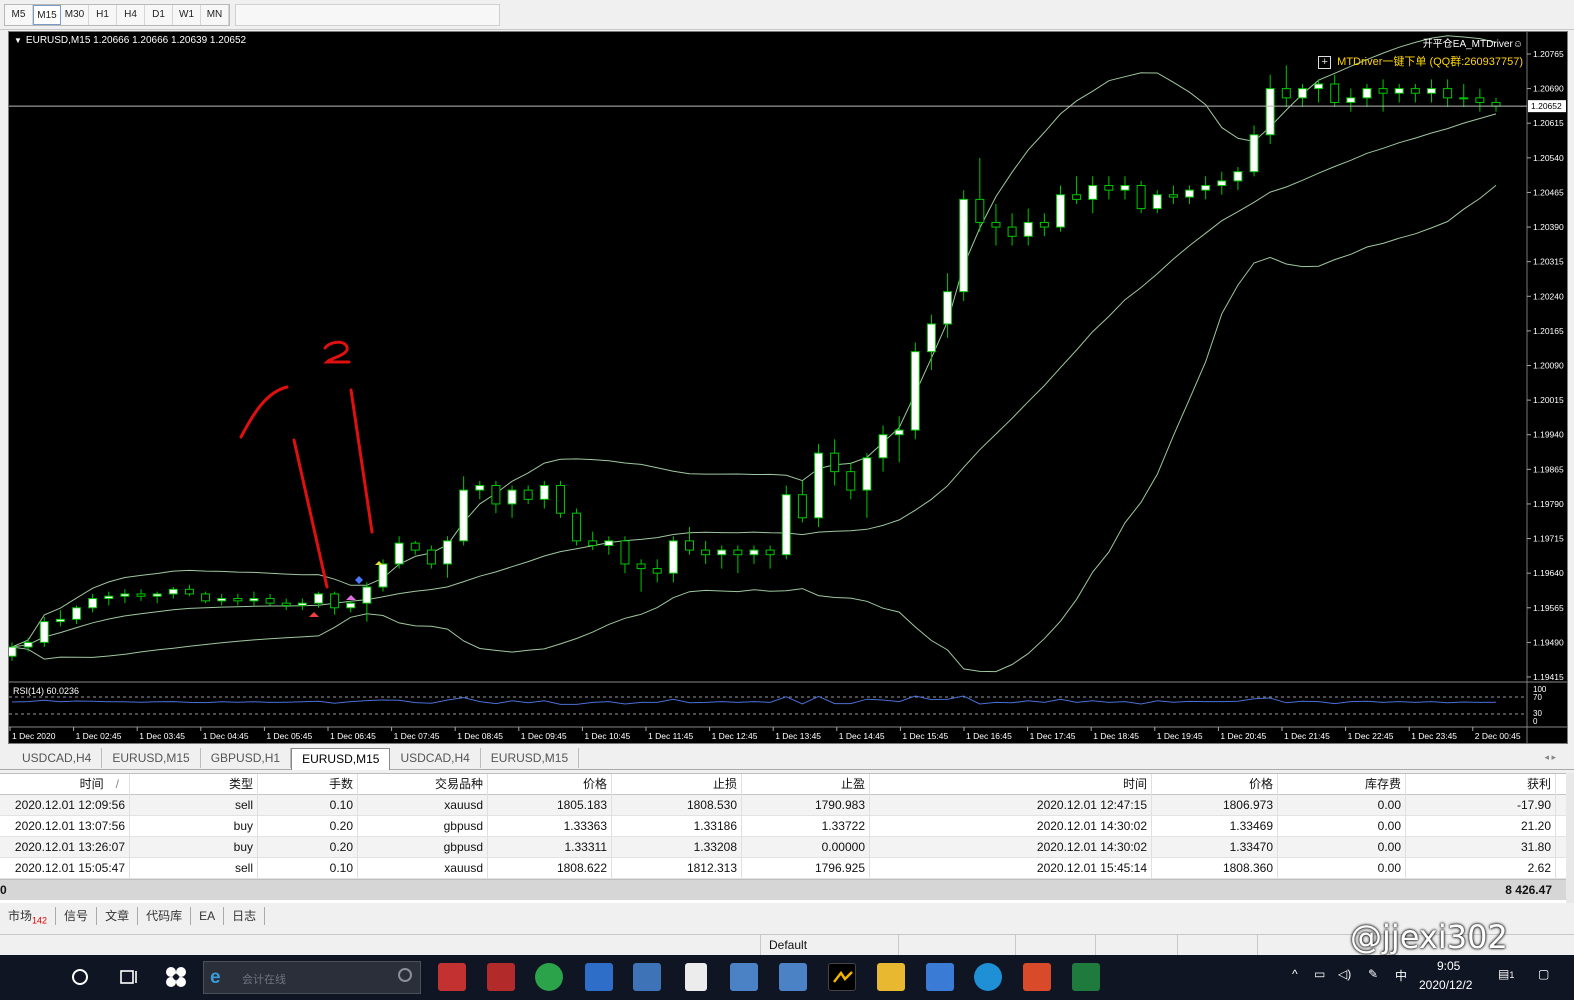 The image size is (1574, 1000). What do you see at coordinates (1037, 977) in the screenshot?
I see `paint-app-icon` at bounding box center [1037, 977].